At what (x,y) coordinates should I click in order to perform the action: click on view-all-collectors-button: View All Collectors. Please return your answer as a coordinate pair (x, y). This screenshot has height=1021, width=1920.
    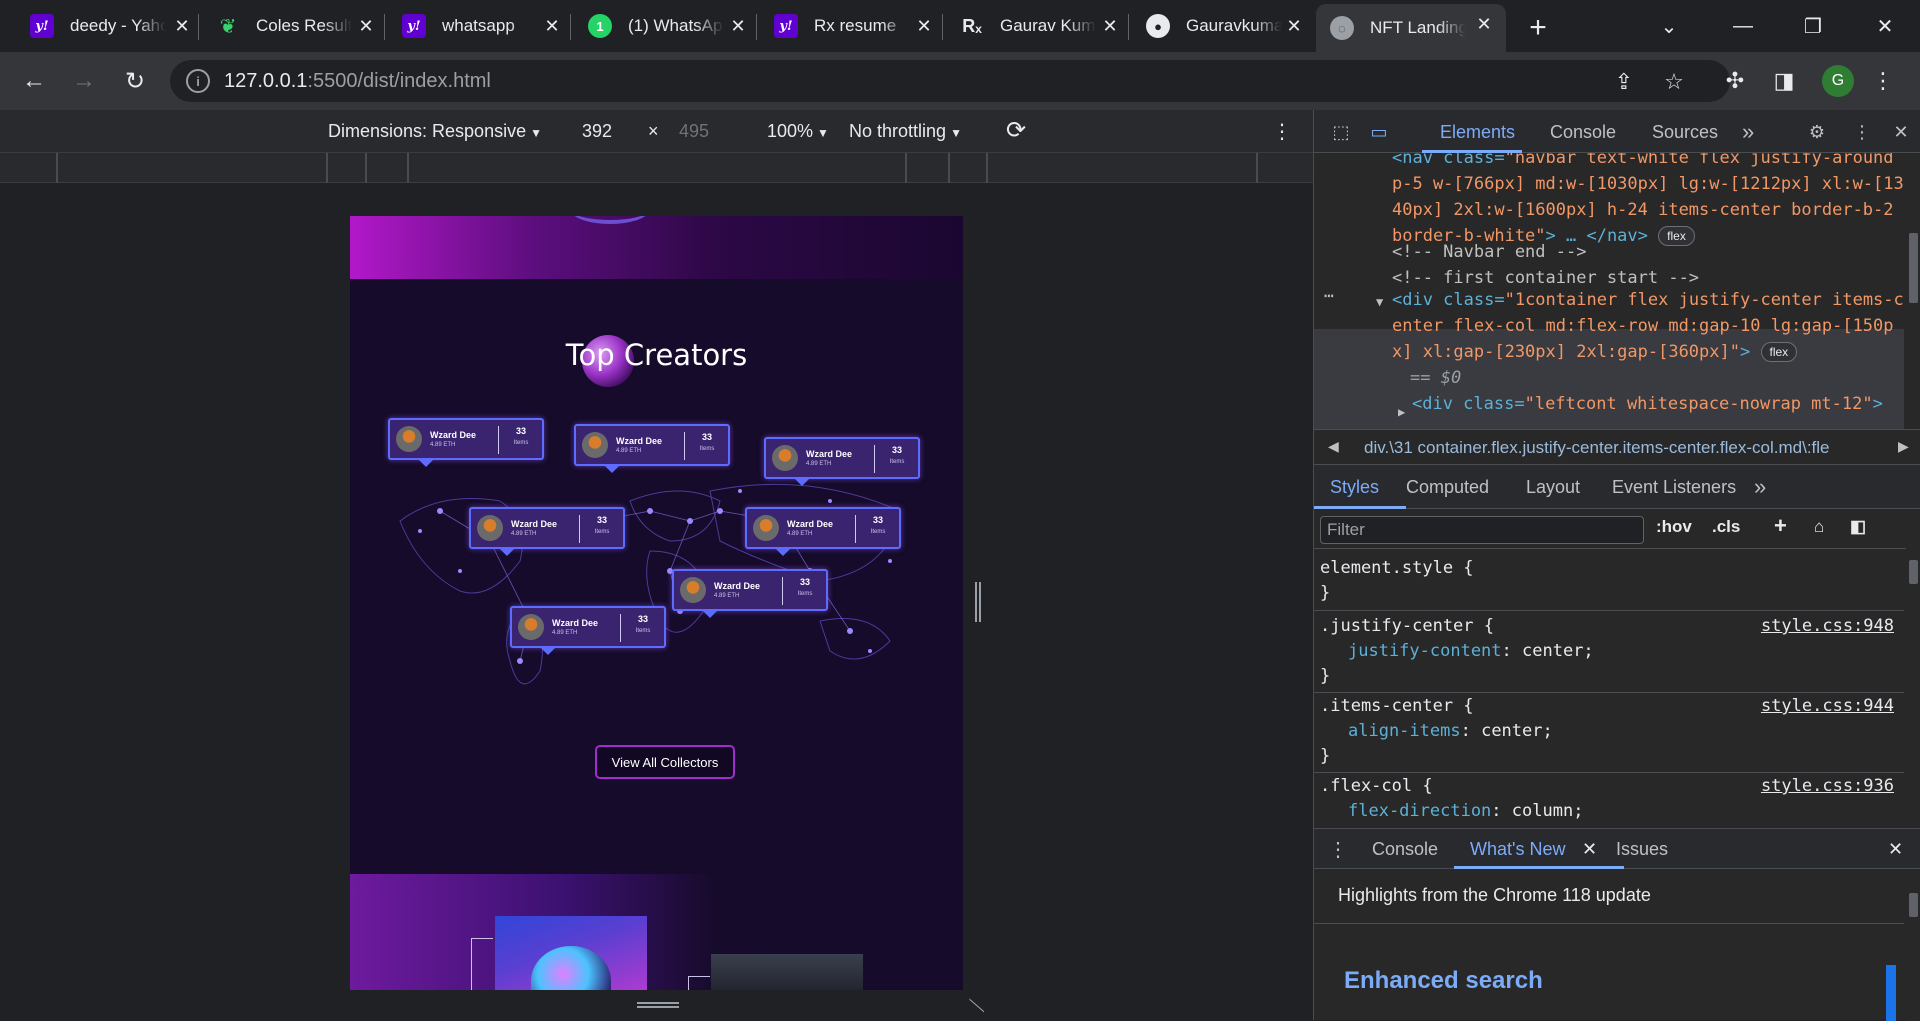
    Looking at the image, I should click on (665, 762).